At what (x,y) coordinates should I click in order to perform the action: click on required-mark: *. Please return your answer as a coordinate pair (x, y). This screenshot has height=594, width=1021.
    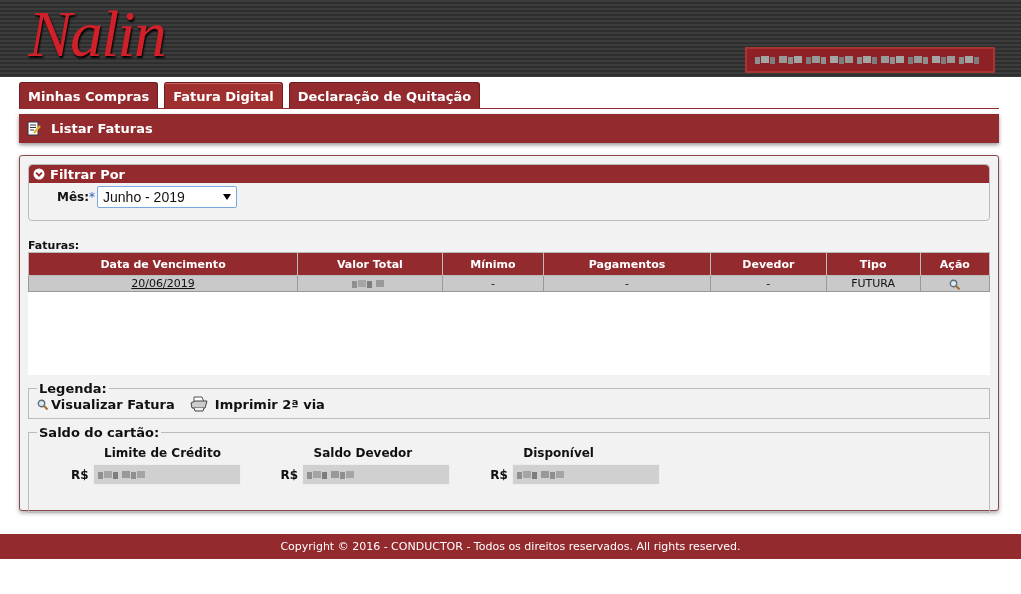
    Looking at the image, I should click on (92, 197).